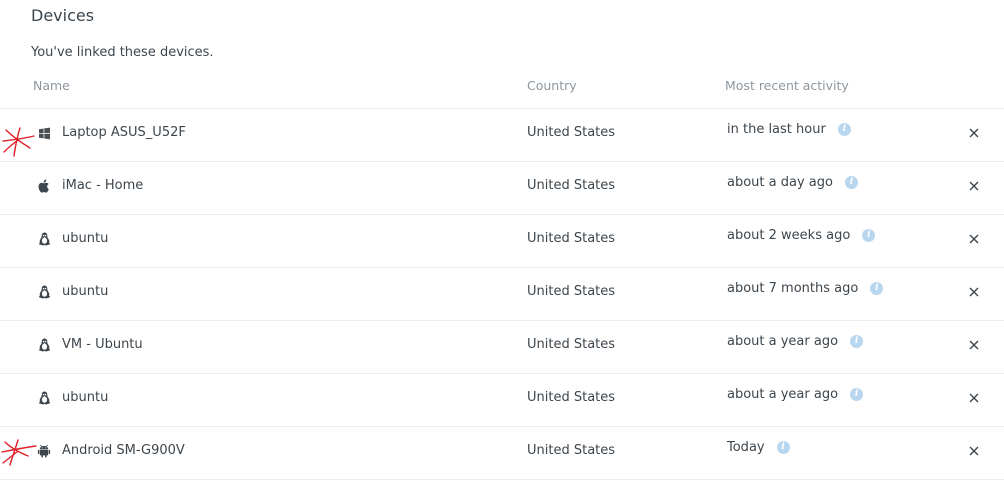 This screenshot has width=1004, height=480. I want to click on activity-text: in the last hour, so click(776, 129).